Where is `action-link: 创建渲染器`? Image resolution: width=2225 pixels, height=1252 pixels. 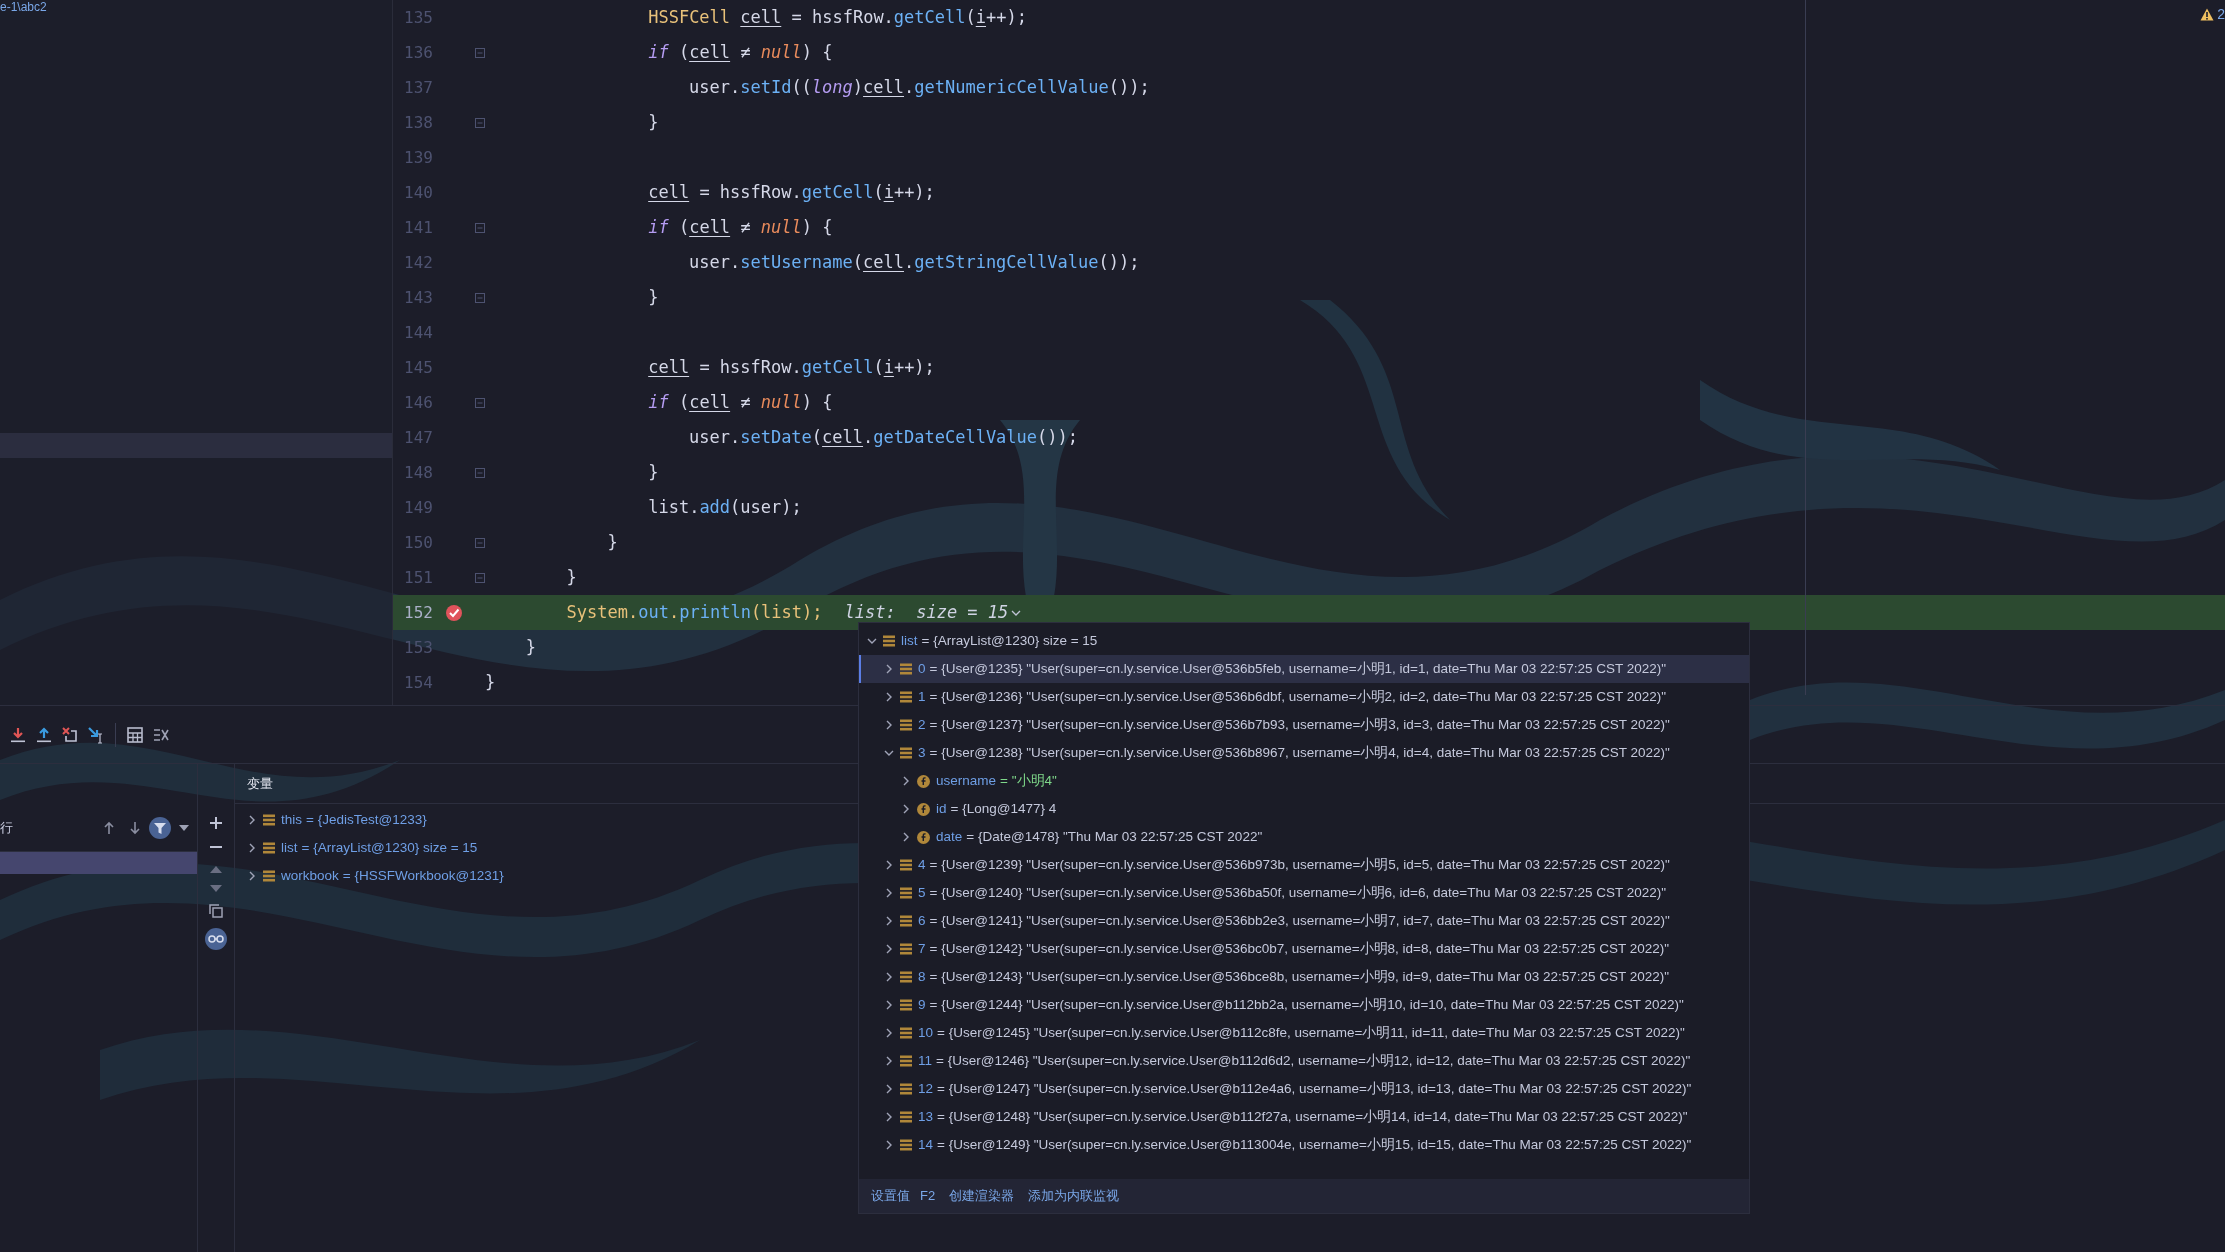
action-link: 创建渲染器 is located at coordinates (982, 1196).